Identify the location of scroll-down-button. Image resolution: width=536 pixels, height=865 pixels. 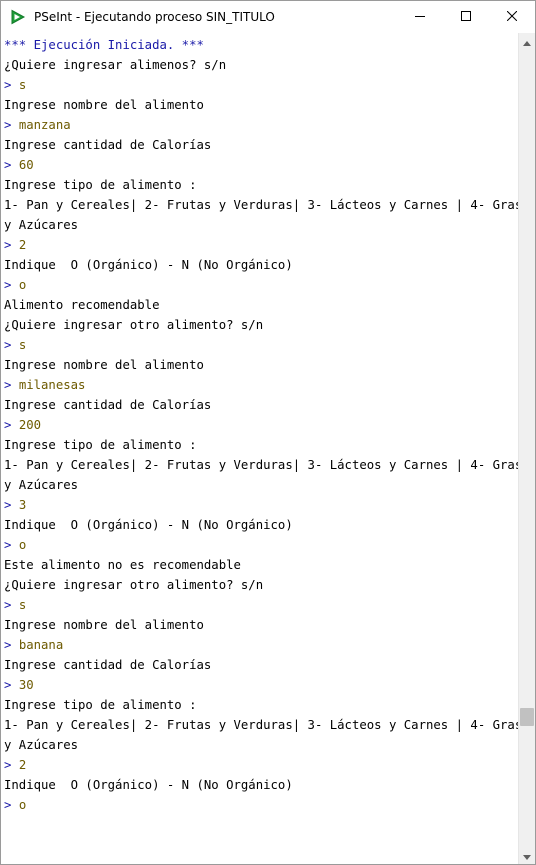
(527, 855).